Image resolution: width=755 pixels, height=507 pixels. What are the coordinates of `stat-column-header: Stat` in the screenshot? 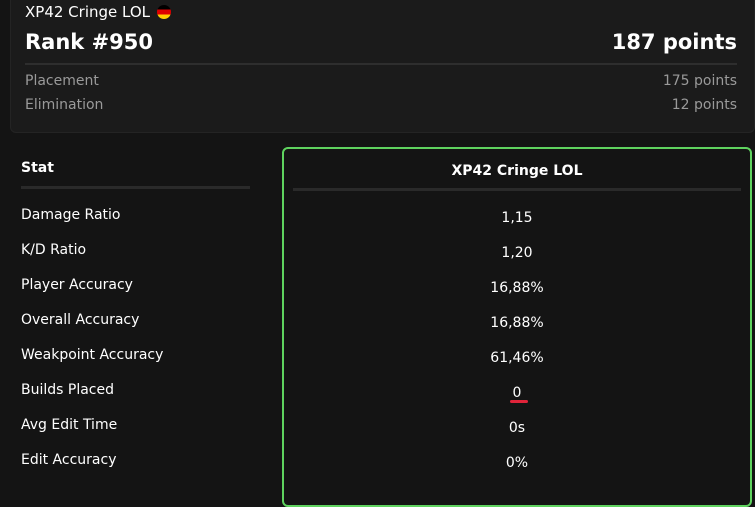 It's located at (37, 168).